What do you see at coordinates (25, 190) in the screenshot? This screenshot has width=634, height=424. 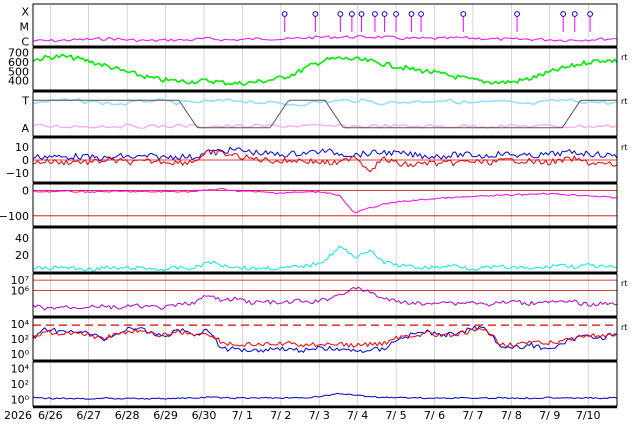 I see `dst-tick-label: 0` at bounding box center [25, 190].